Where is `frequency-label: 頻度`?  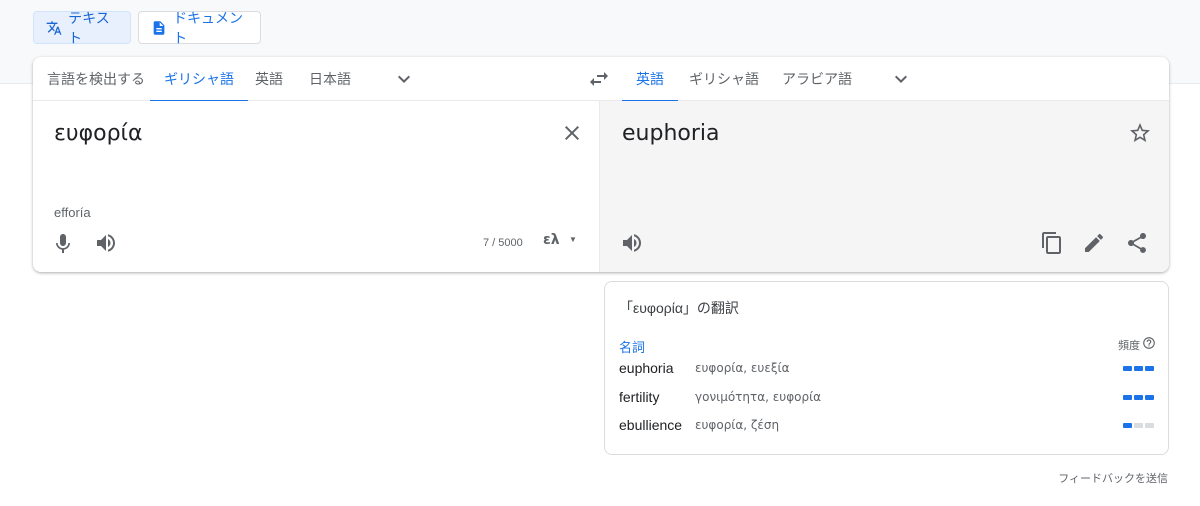 frequency-label: 頻度 is located at coordinates (1129, 346).